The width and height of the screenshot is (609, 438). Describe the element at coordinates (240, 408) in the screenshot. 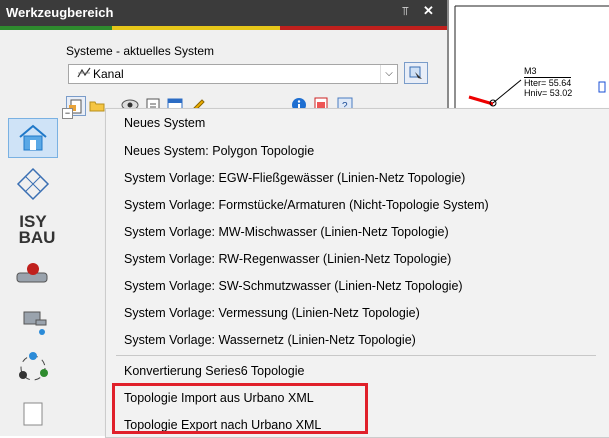

I see `highlight-box` at that location.